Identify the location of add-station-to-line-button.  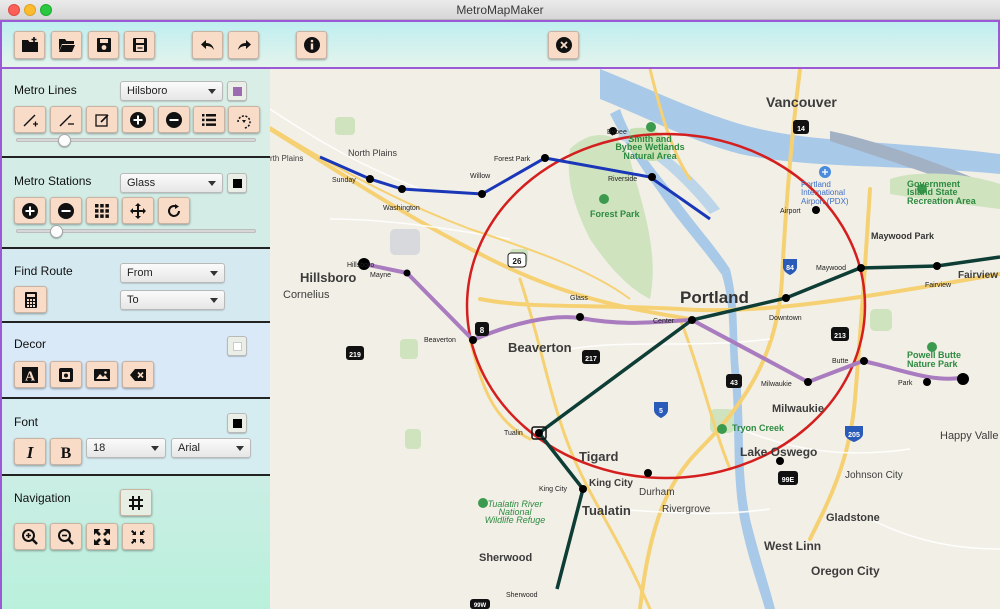
(138, 119).